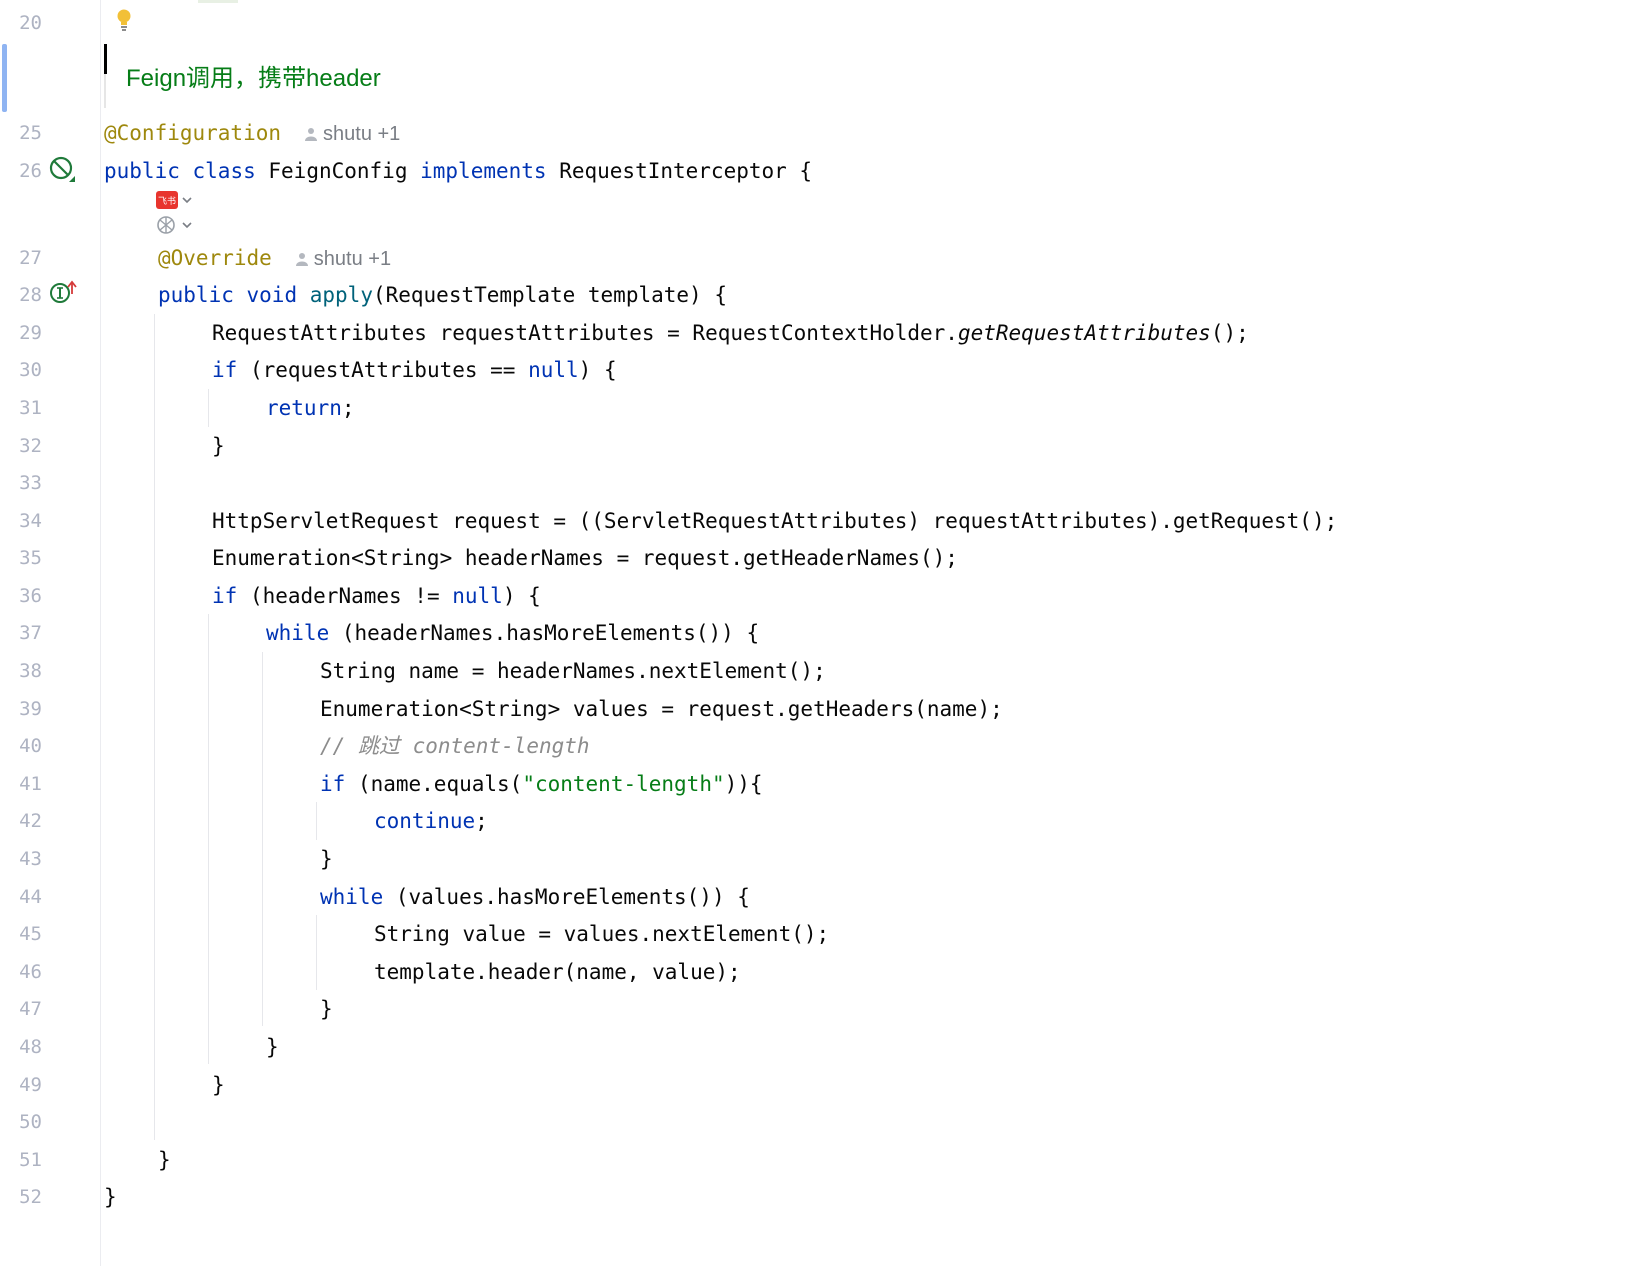 The width and height of the screenshot is (1626, 1266). What do you see at coordinates (30, 171) in the screenshot?
I see `line-number: 26` at bounding box center [30, 171].